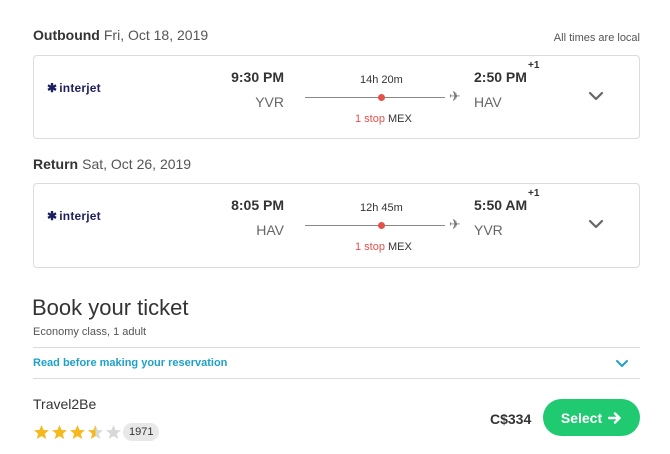  I want to click on select-button-label: Select, so click(581, 417).